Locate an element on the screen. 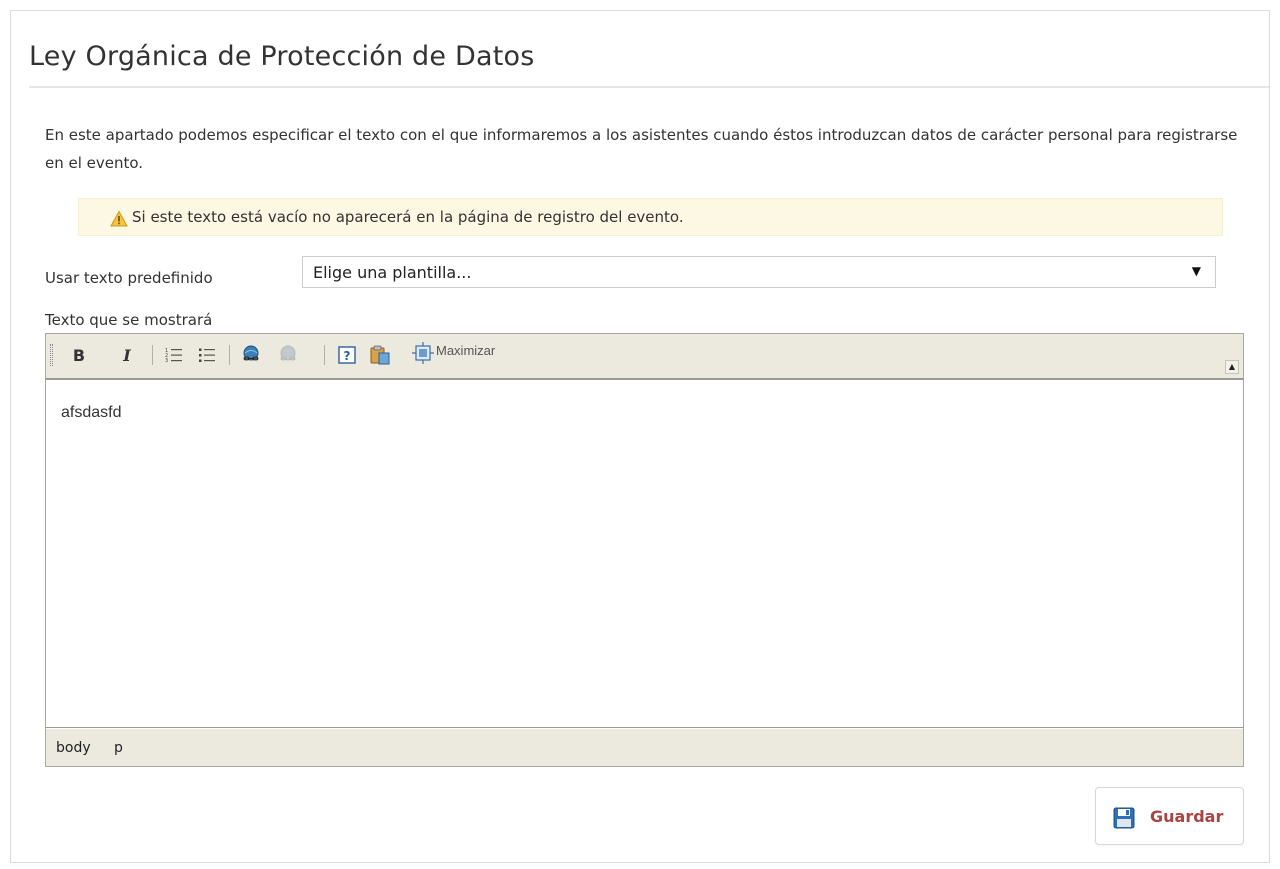 The height and width of the screenshot is (869, 1280). remove-link-button is located at coordinates (288, 355).